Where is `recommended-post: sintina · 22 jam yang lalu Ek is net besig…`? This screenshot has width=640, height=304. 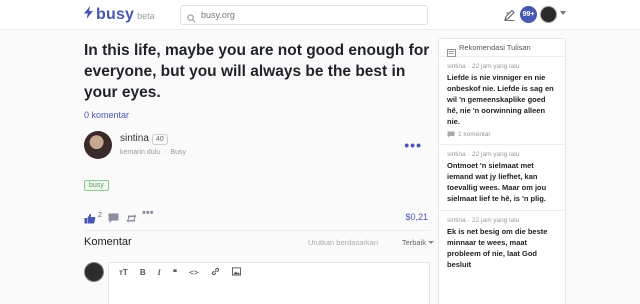
recommended-post: sintina · 22 jam yang lalu Ek is net besig… is located at coordinates (502, 243).